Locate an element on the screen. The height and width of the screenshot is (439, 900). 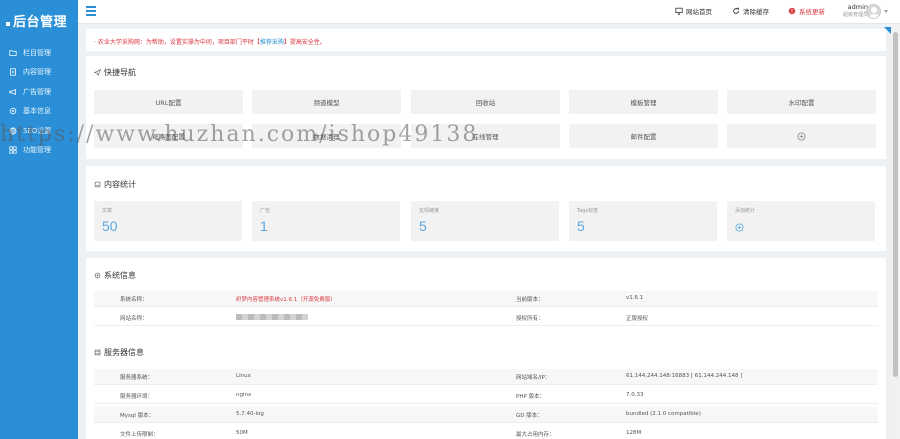
quick-btn-template: 模板管理 is located at coordinates (643, 102).